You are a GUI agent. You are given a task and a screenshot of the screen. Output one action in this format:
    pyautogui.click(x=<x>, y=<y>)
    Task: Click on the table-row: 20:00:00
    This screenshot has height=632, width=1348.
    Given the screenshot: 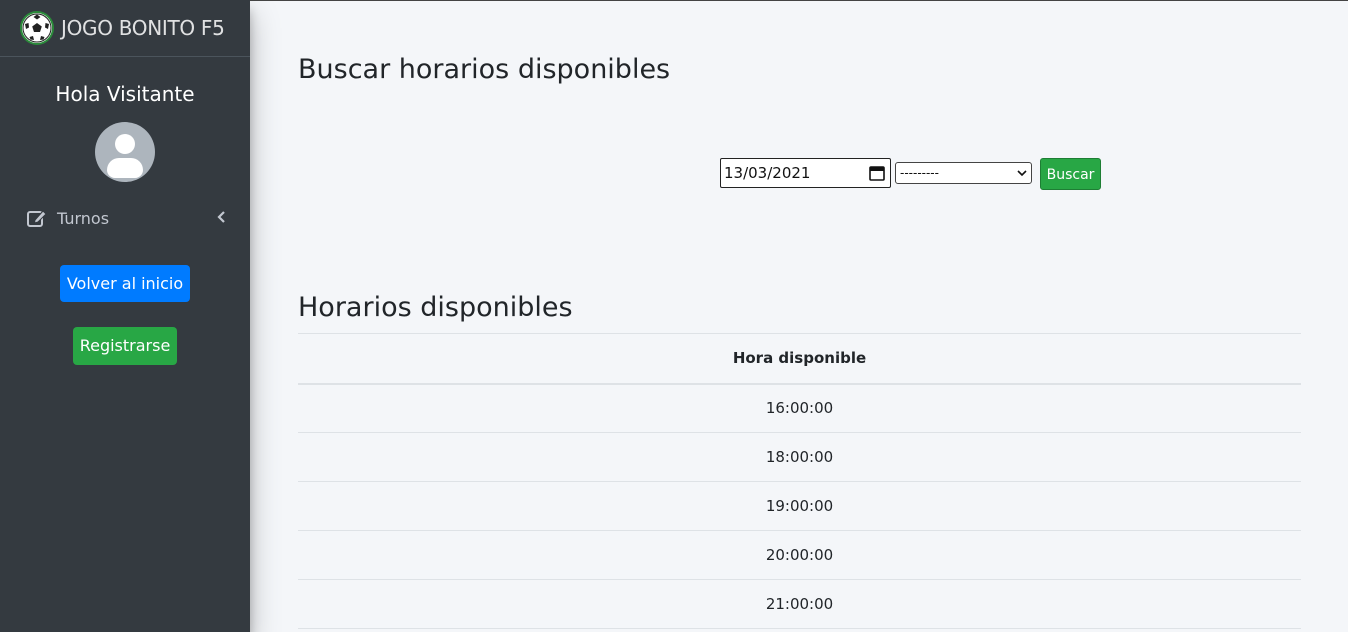 What is the action you would take?
    pyautogui.click(x=799, y=555)
    